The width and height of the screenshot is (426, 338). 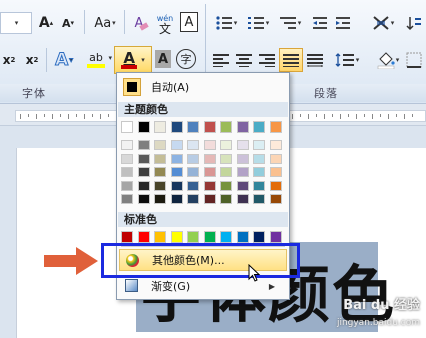 What do you see at coordinates (46, 23) in the screenshot?
I see `grow-font-button: A ▴` at bounding box center [46, 23].